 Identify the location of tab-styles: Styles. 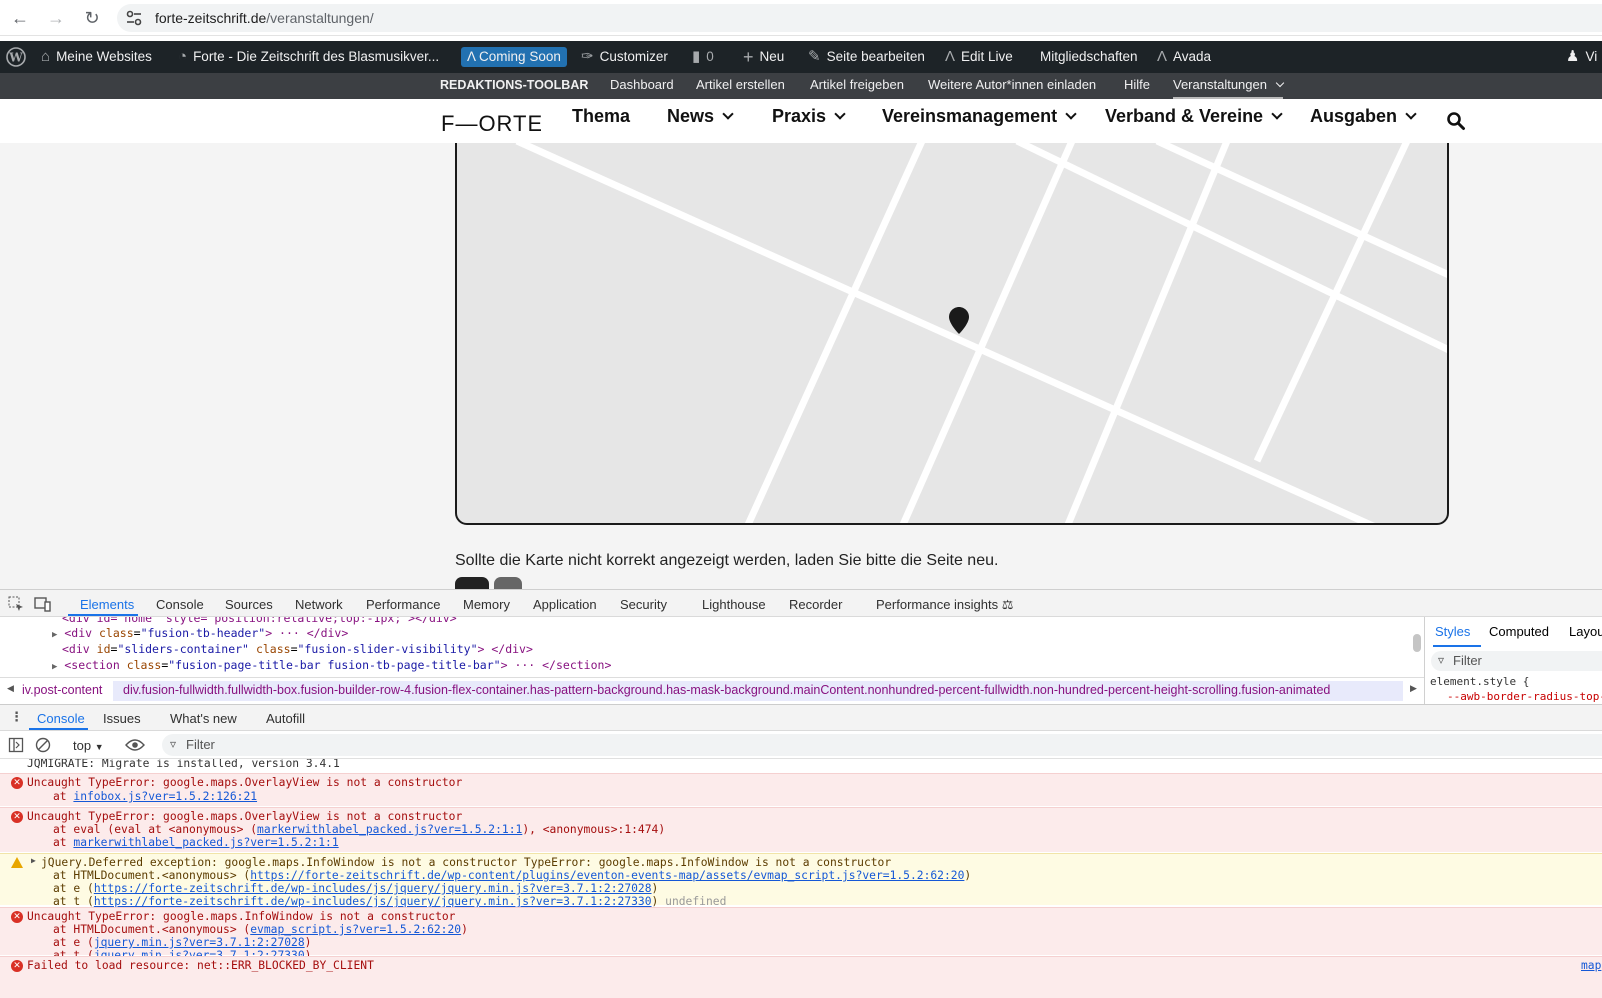
(1452, 631).